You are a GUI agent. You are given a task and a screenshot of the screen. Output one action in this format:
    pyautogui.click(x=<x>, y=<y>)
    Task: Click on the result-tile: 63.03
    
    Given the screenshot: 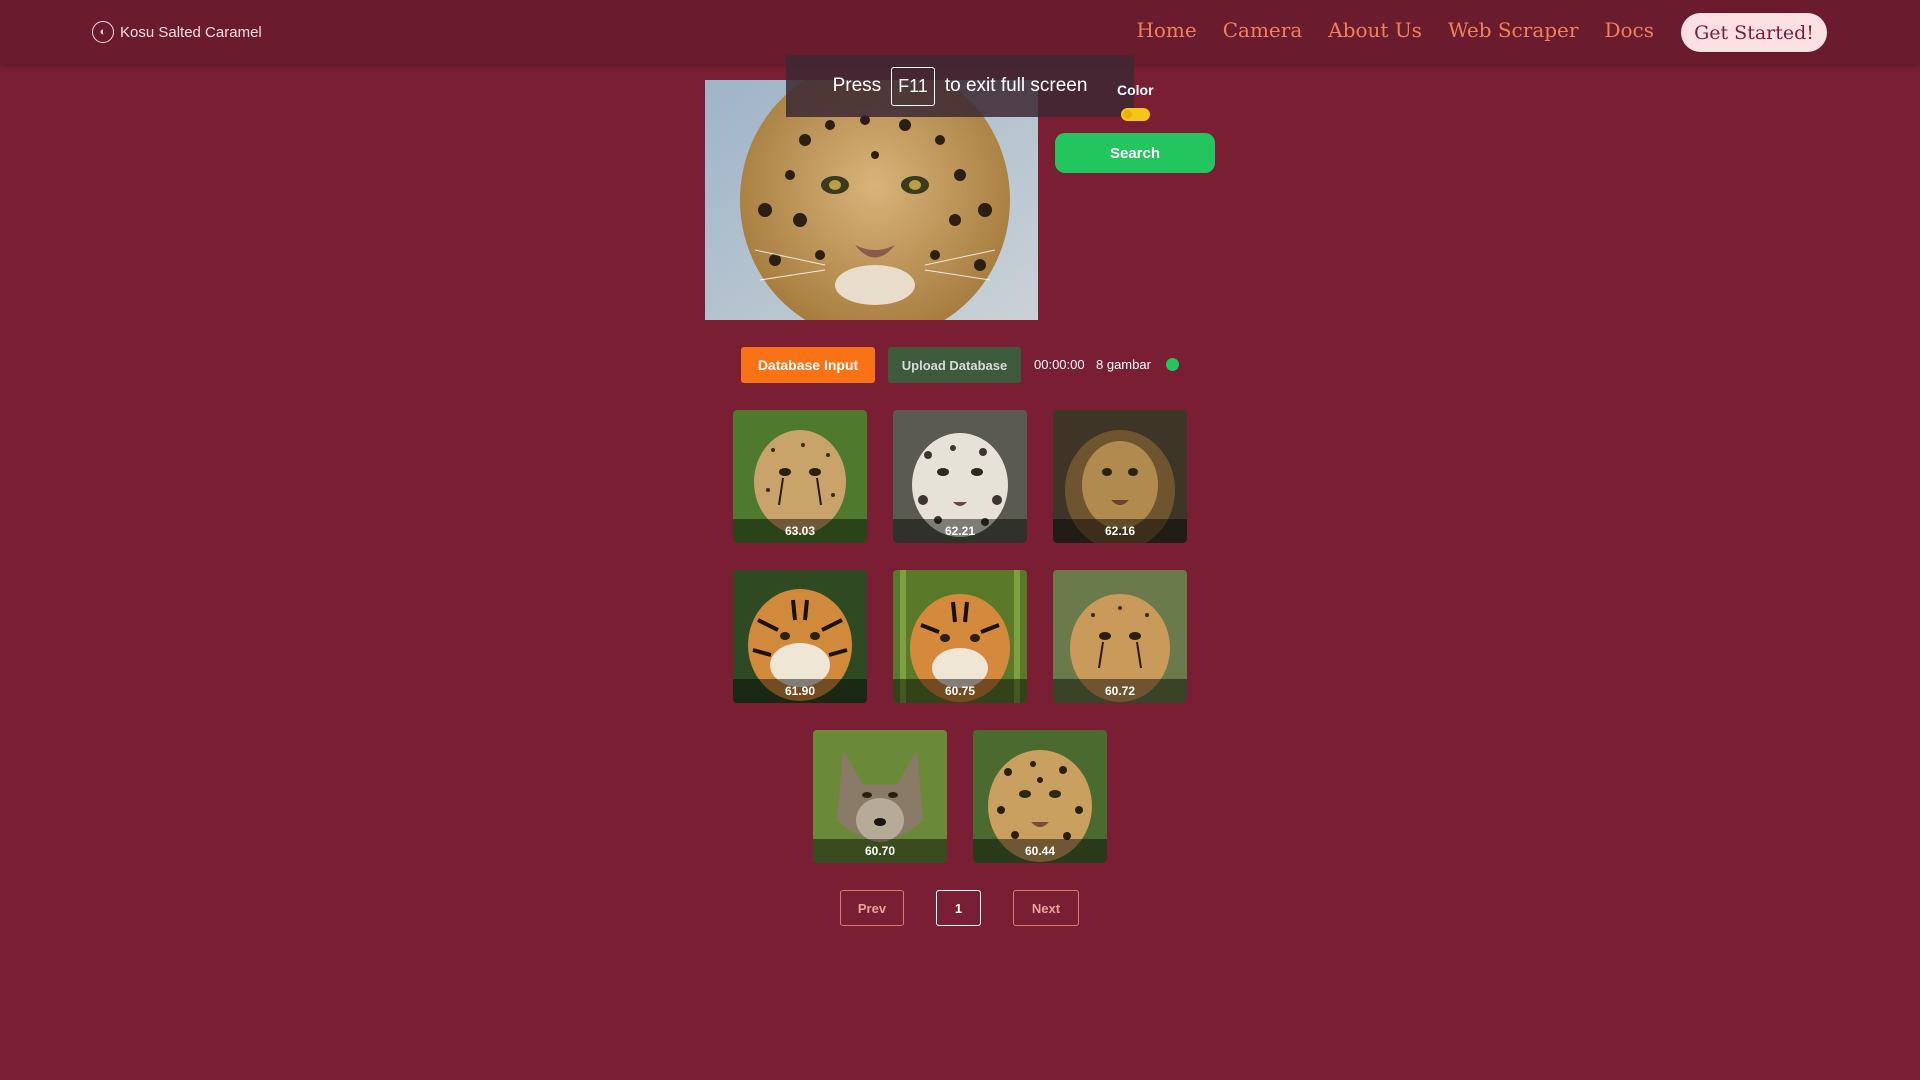 What is the action you would take?
    pyautogui.click(x=800, y=476)
    